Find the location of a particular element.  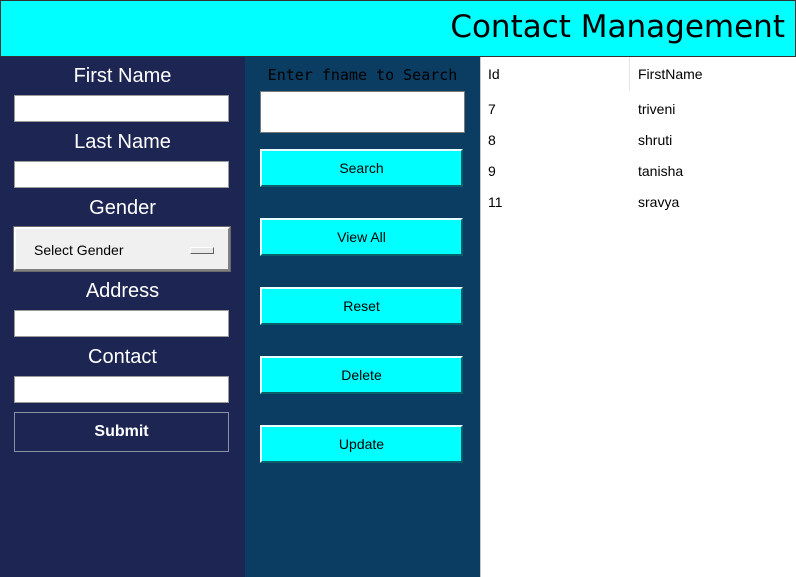

reset-button: Reset is located at coordinates (361, 306).